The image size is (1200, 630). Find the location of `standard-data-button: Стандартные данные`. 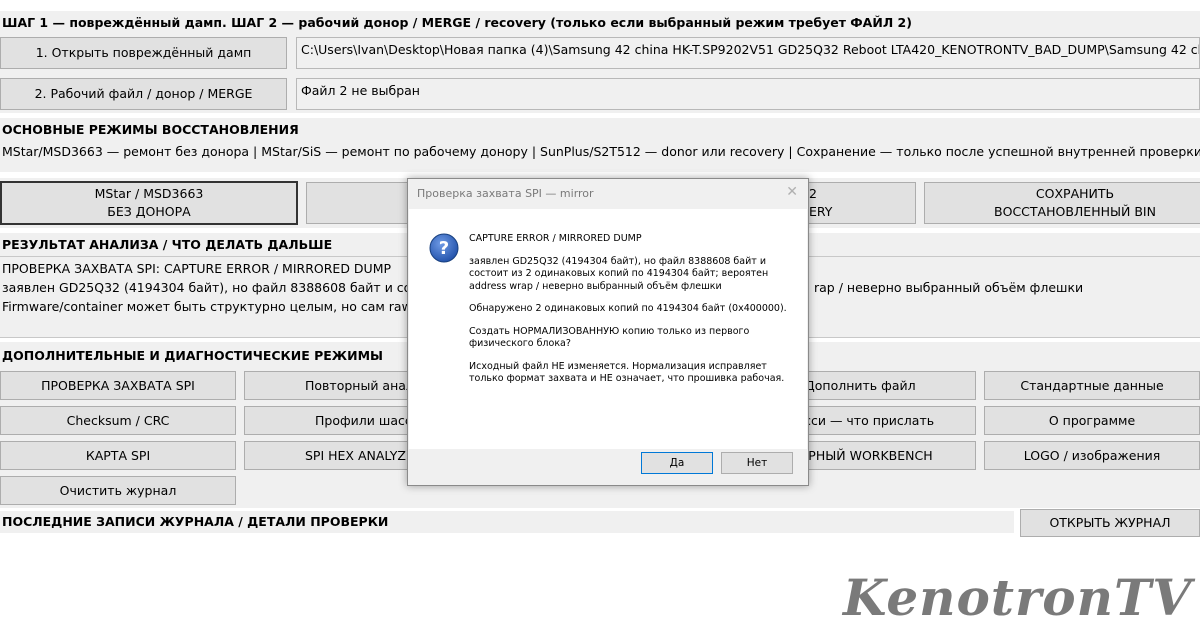

standard-data-button: Стандартные данные is located at coordinates (1092, 385).